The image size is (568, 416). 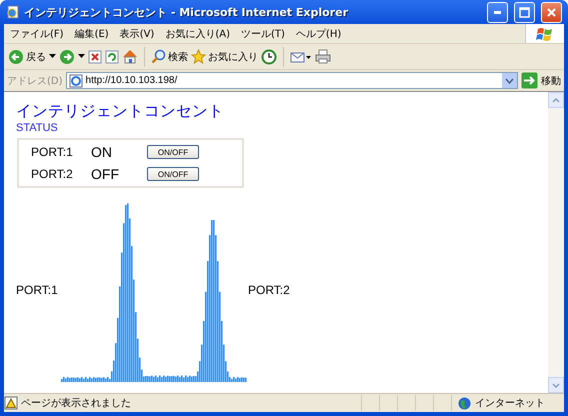 I want to click on printer-icon, so click(x=323, y=56).